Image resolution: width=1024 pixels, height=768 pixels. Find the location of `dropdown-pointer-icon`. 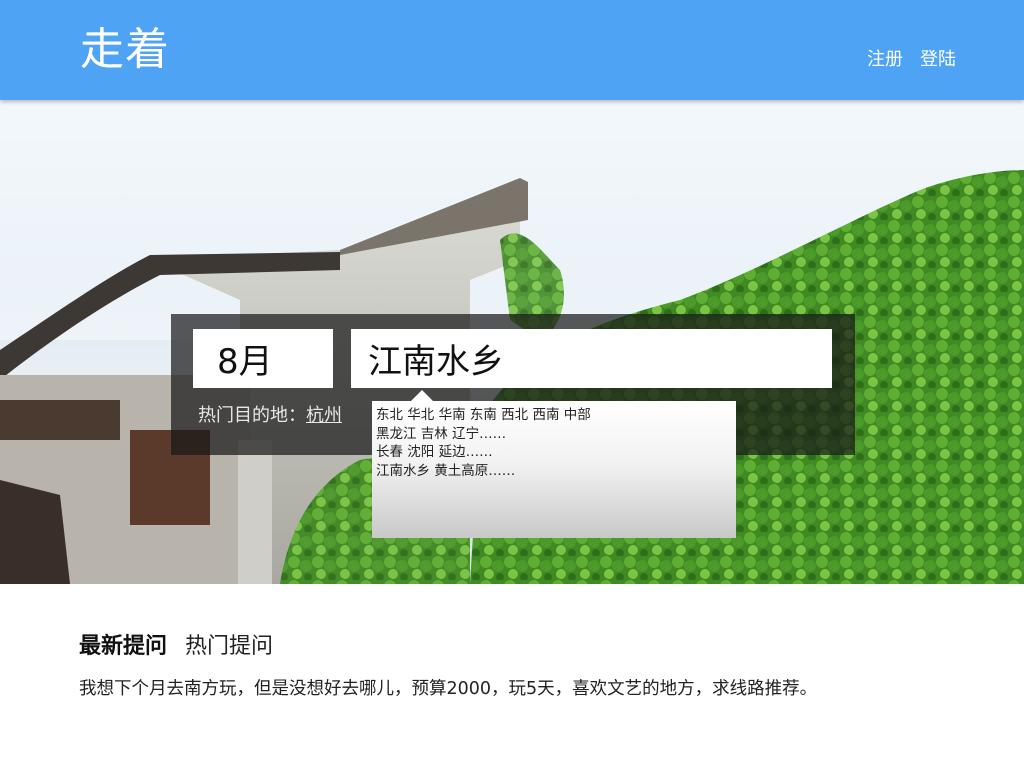

dropdown-pointer-icon is located at coordinates (422, 395).